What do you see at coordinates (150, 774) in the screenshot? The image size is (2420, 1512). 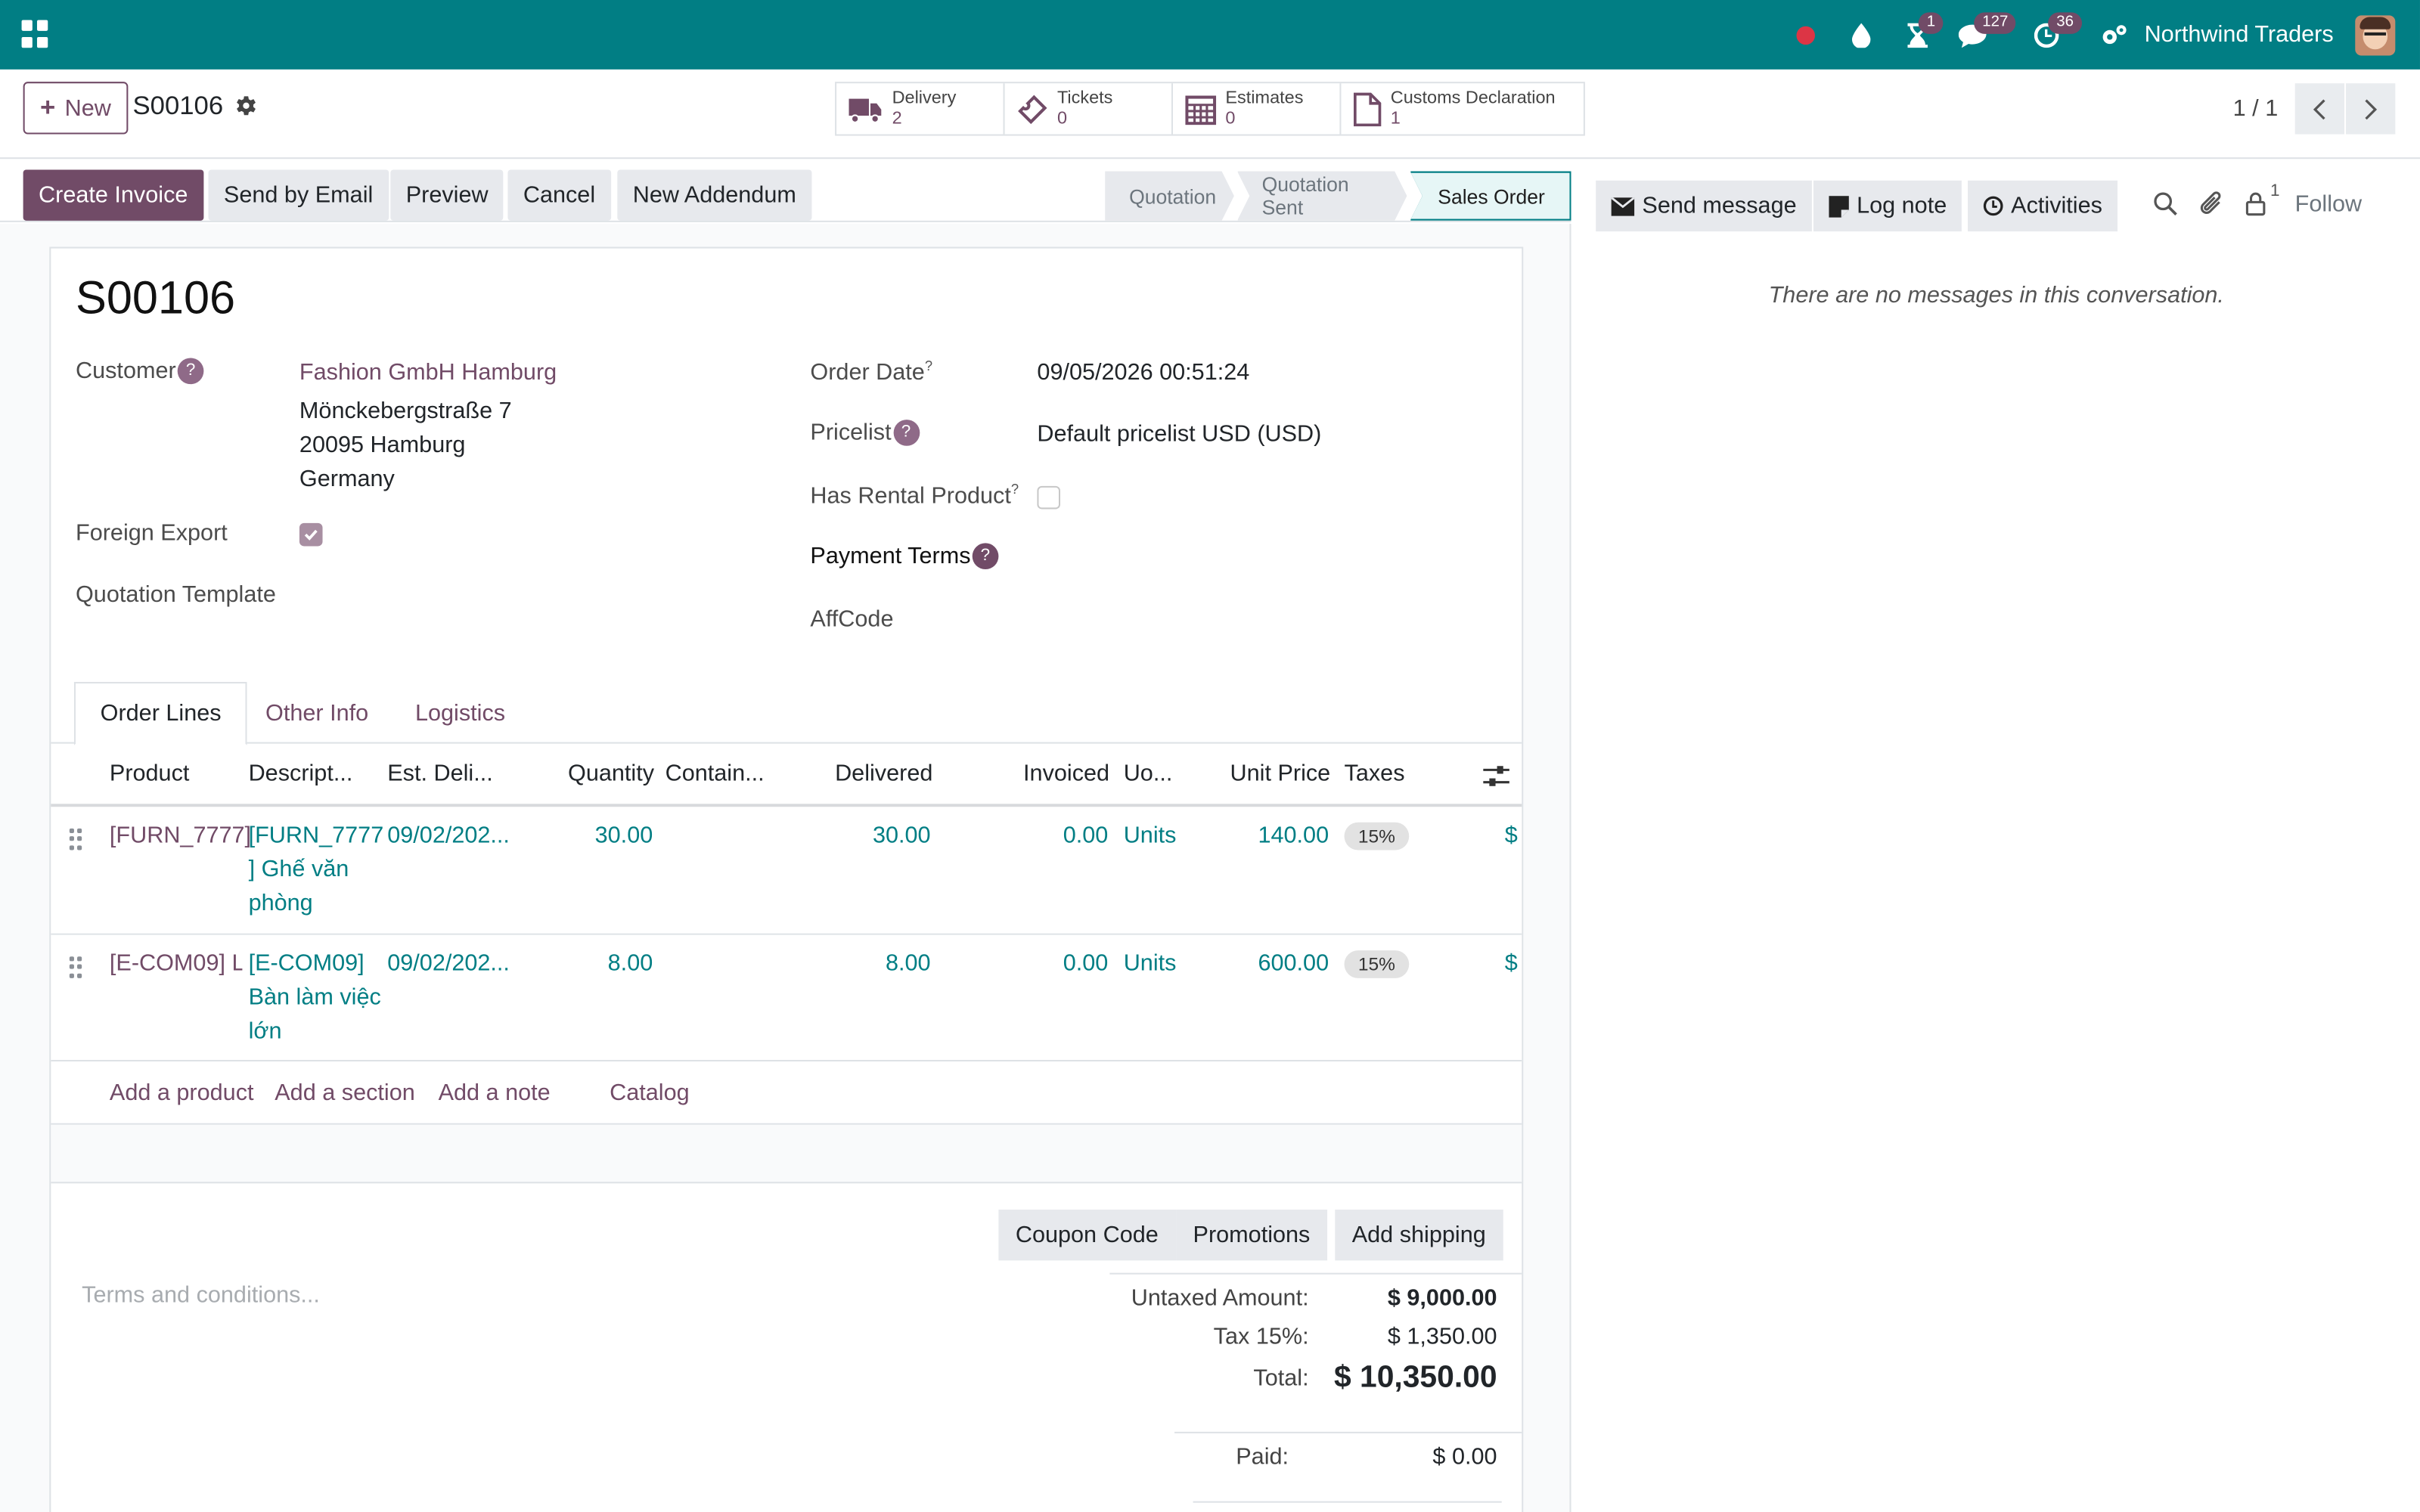 I see `col-product: Product` at bounding box center [150, 774].